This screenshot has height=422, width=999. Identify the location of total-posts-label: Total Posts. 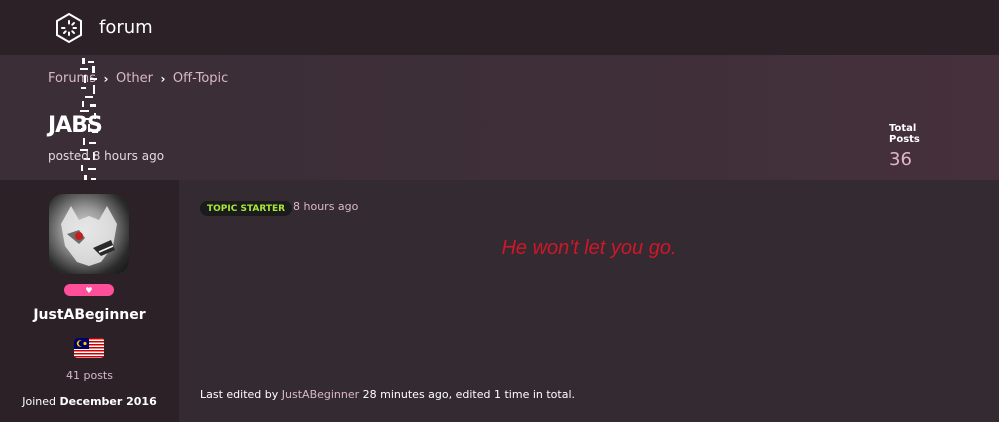
(904, 134).